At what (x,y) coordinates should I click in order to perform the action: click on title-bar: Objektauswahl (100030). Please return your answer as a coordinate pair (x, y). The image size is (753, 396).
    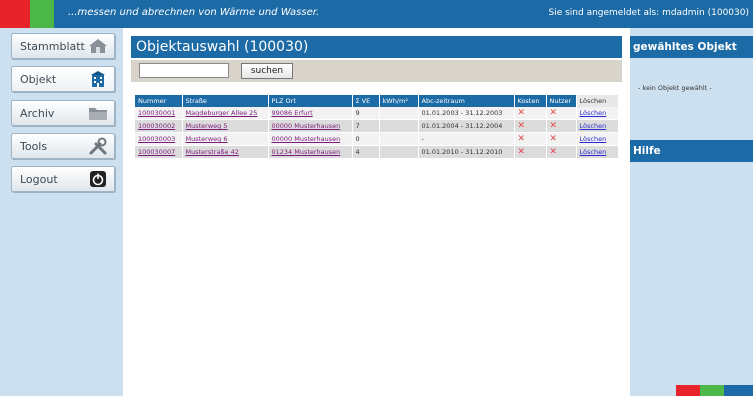
    Looking at the image, I should click on (376, 47).